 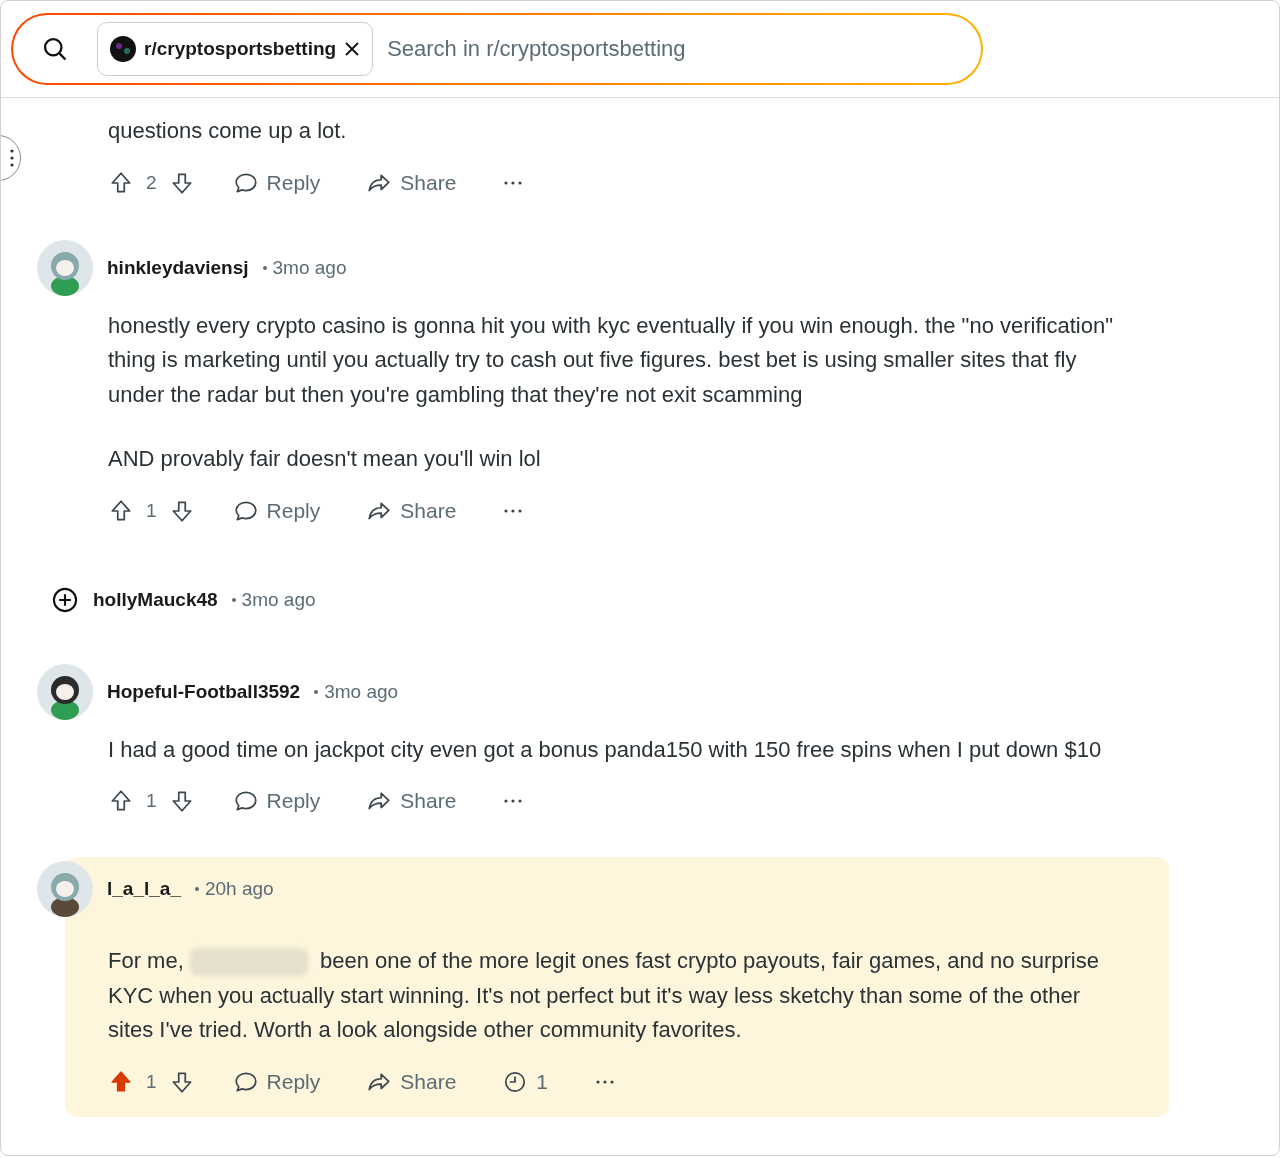 What do you see at coordinates (65, 599) in the screenshot?
I see `expand-icon` at bounding box center [65, 599].